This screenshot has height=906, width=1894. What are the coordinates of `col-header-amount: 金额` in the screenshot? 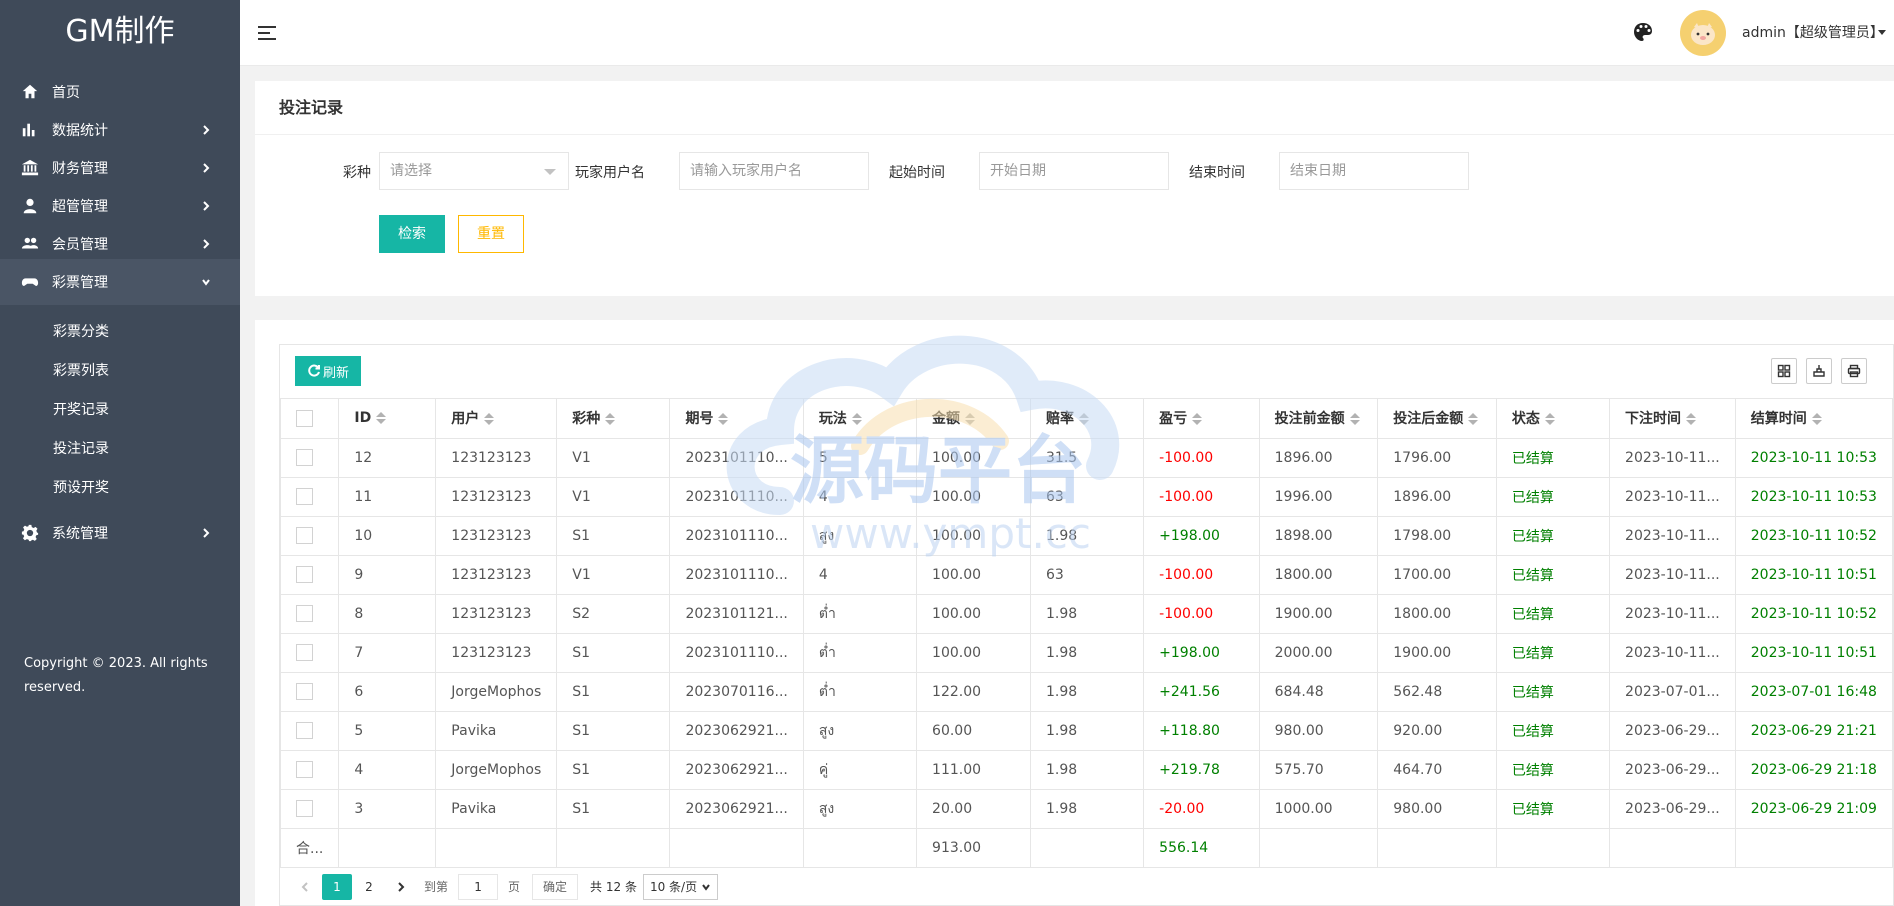 It's located at (973, 419).